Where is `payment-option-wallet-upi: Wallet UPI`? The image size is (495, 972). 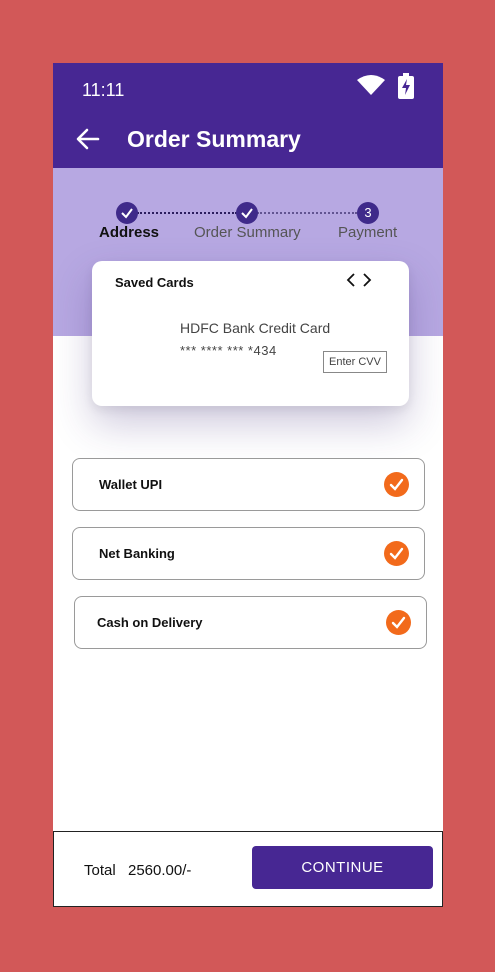 payment-option-wallet-upi: Wallet UPI is located at coordinates (248, 484).